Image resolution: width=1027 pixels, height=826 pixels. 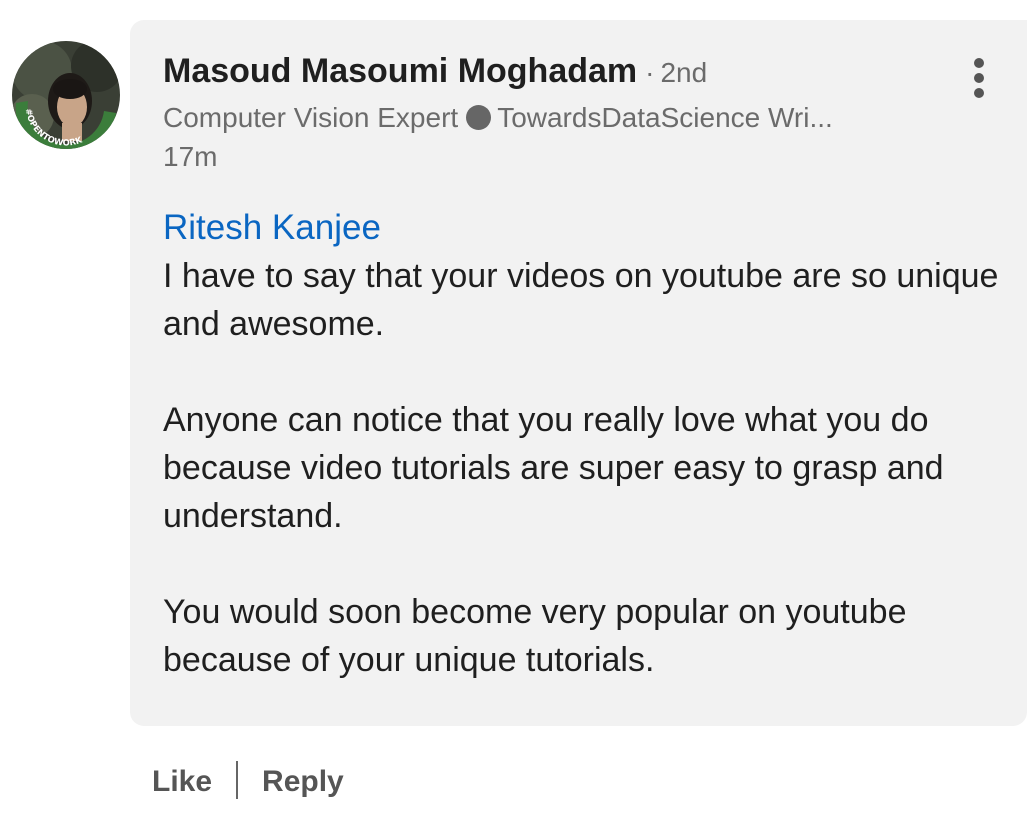 What do you see at coordinates (182, 781) in the screenshot?
I see `like-button: Like` at bounding box center [182, 781].